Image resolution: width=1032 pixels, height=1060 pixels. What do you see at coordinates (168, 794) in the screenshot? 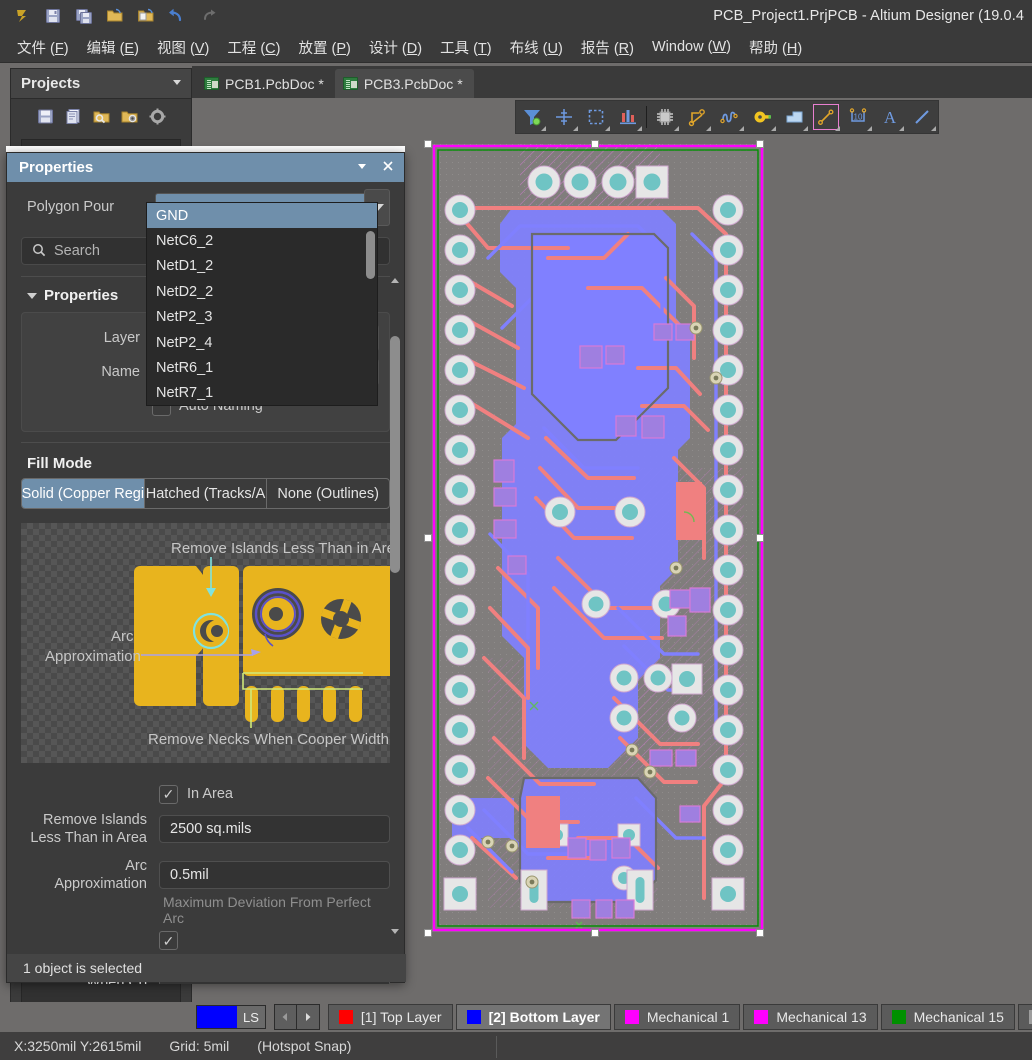
I see `in-area-checkbox: ✓` at bounding box center [168, 794].